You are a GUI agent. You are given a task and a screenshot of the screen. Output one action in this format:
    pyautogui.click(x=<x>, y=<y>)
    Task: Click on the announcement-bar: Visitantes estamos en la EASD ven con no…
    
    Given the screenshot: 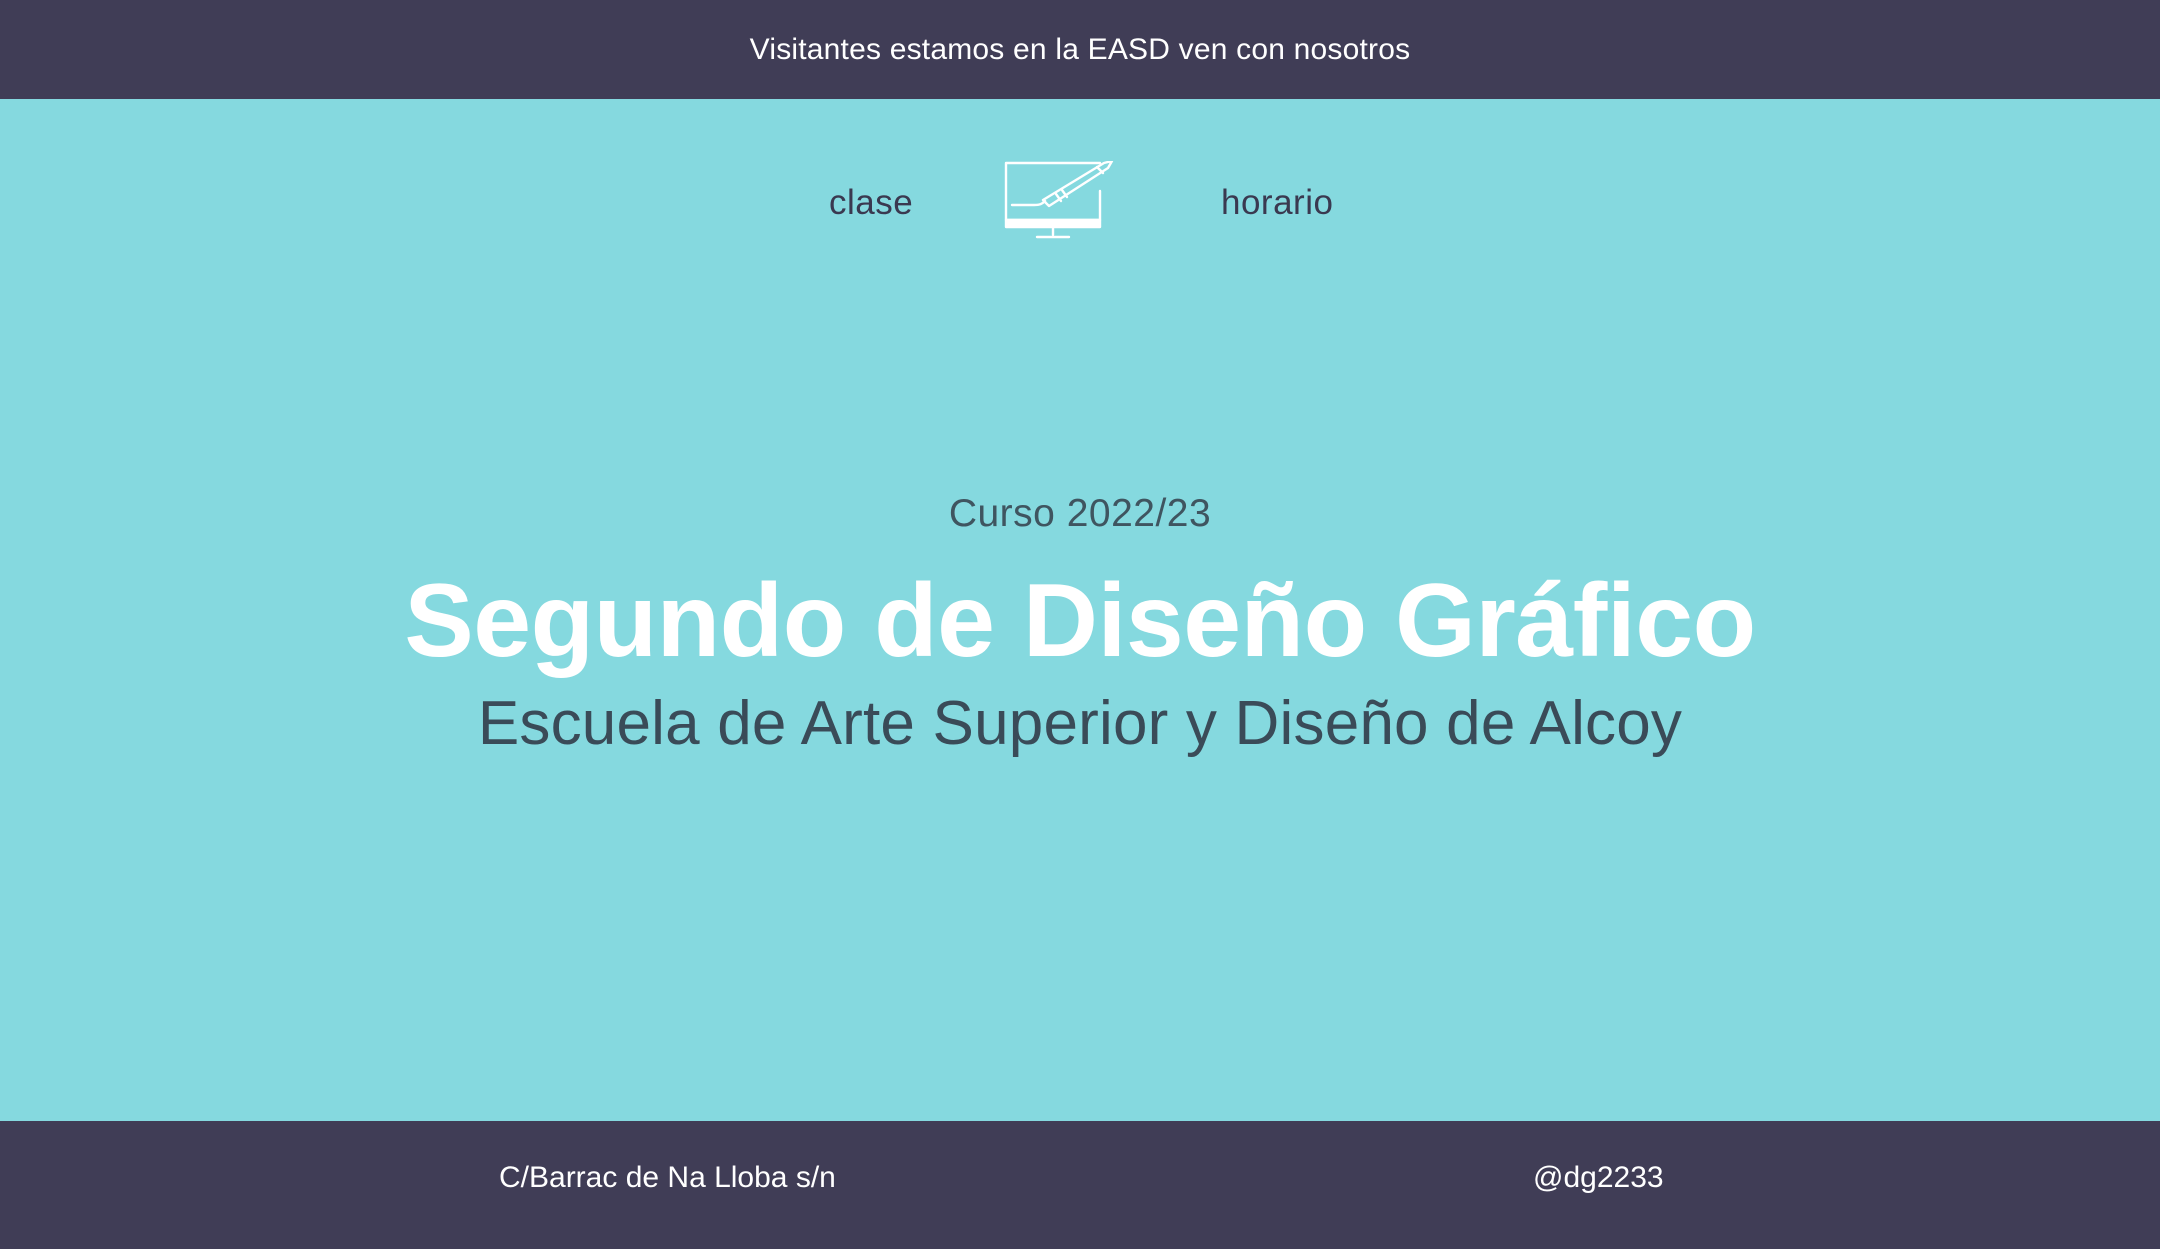 What is the action you would take?
    pyautogui.click(x=1080, y=49)
    